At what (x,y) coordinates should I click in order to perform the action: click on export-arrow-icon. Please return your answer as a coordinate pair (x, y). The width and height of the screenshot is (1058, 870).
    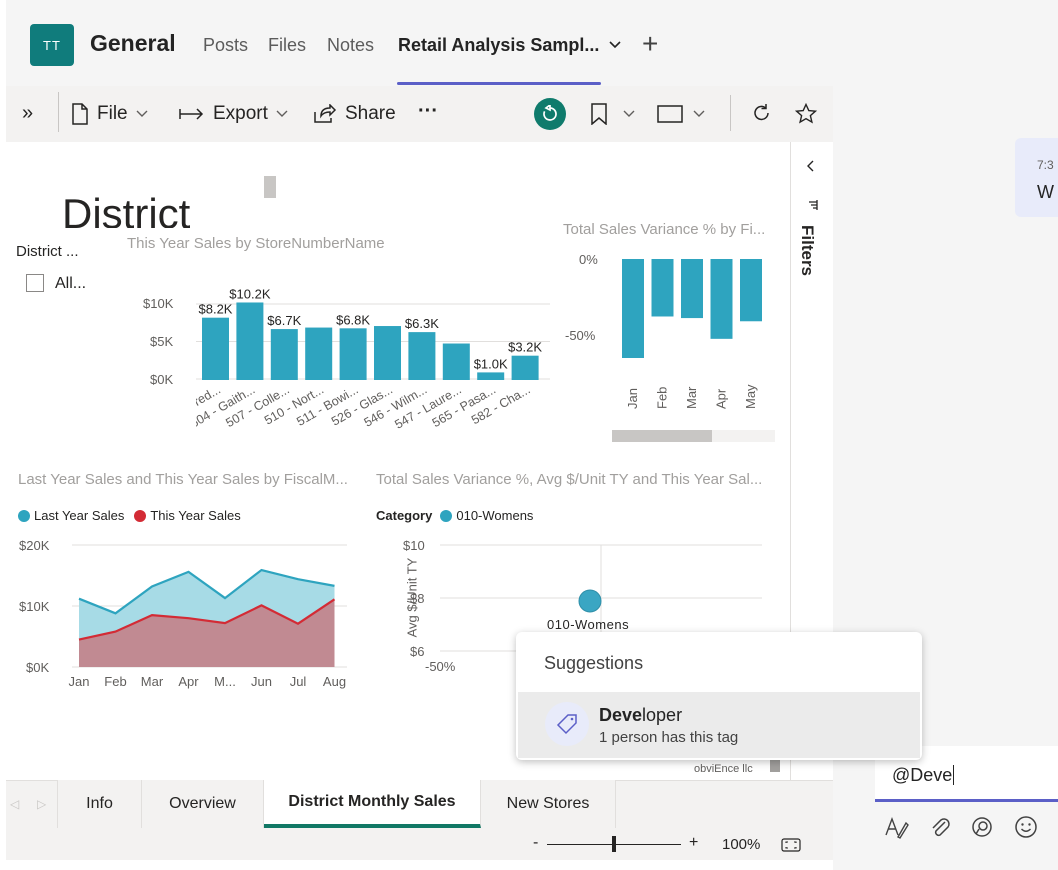
    Looking at the image, I should click on (191, 114).